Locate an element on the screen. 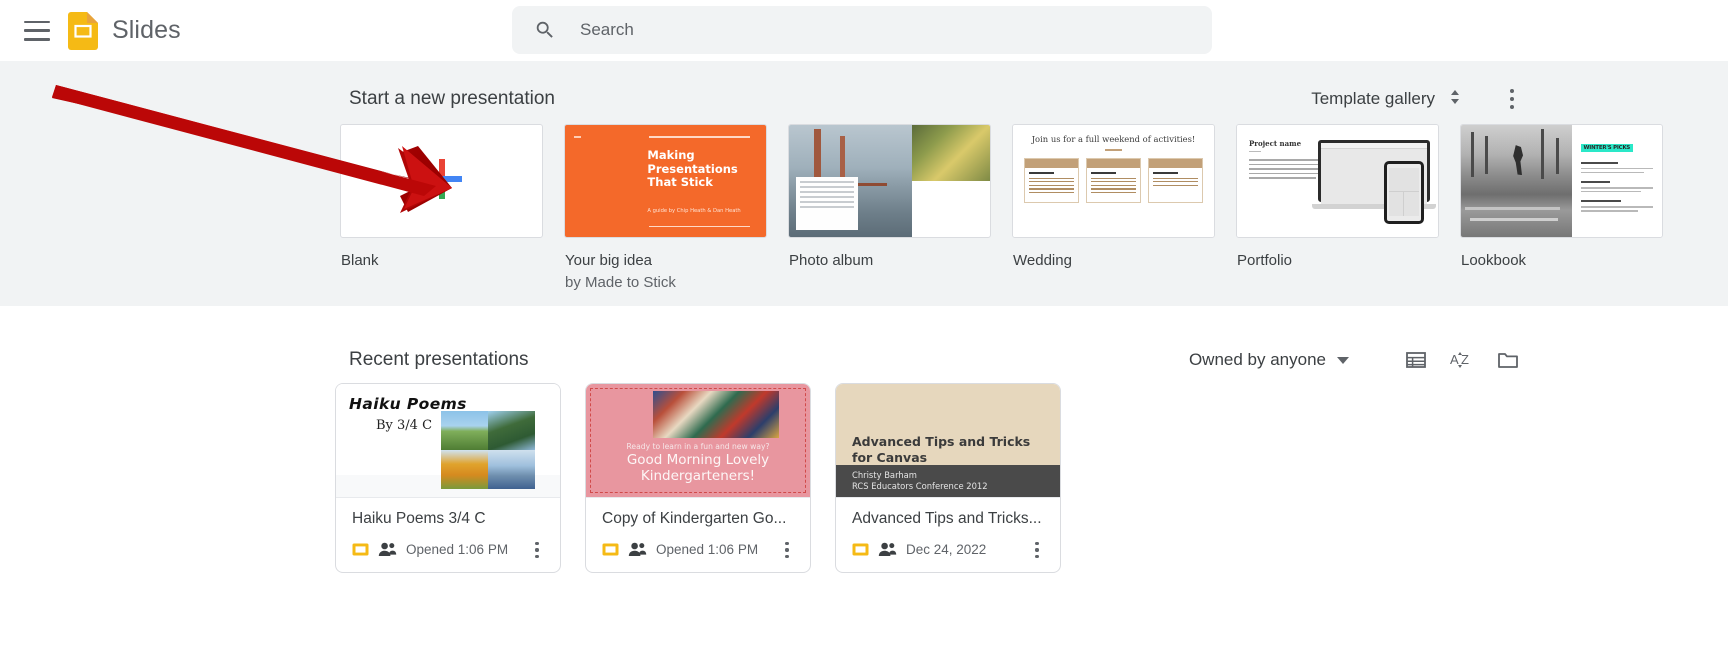 The image size is (1728, 665). svg-text: Z is located at coordinates (1465, 359).